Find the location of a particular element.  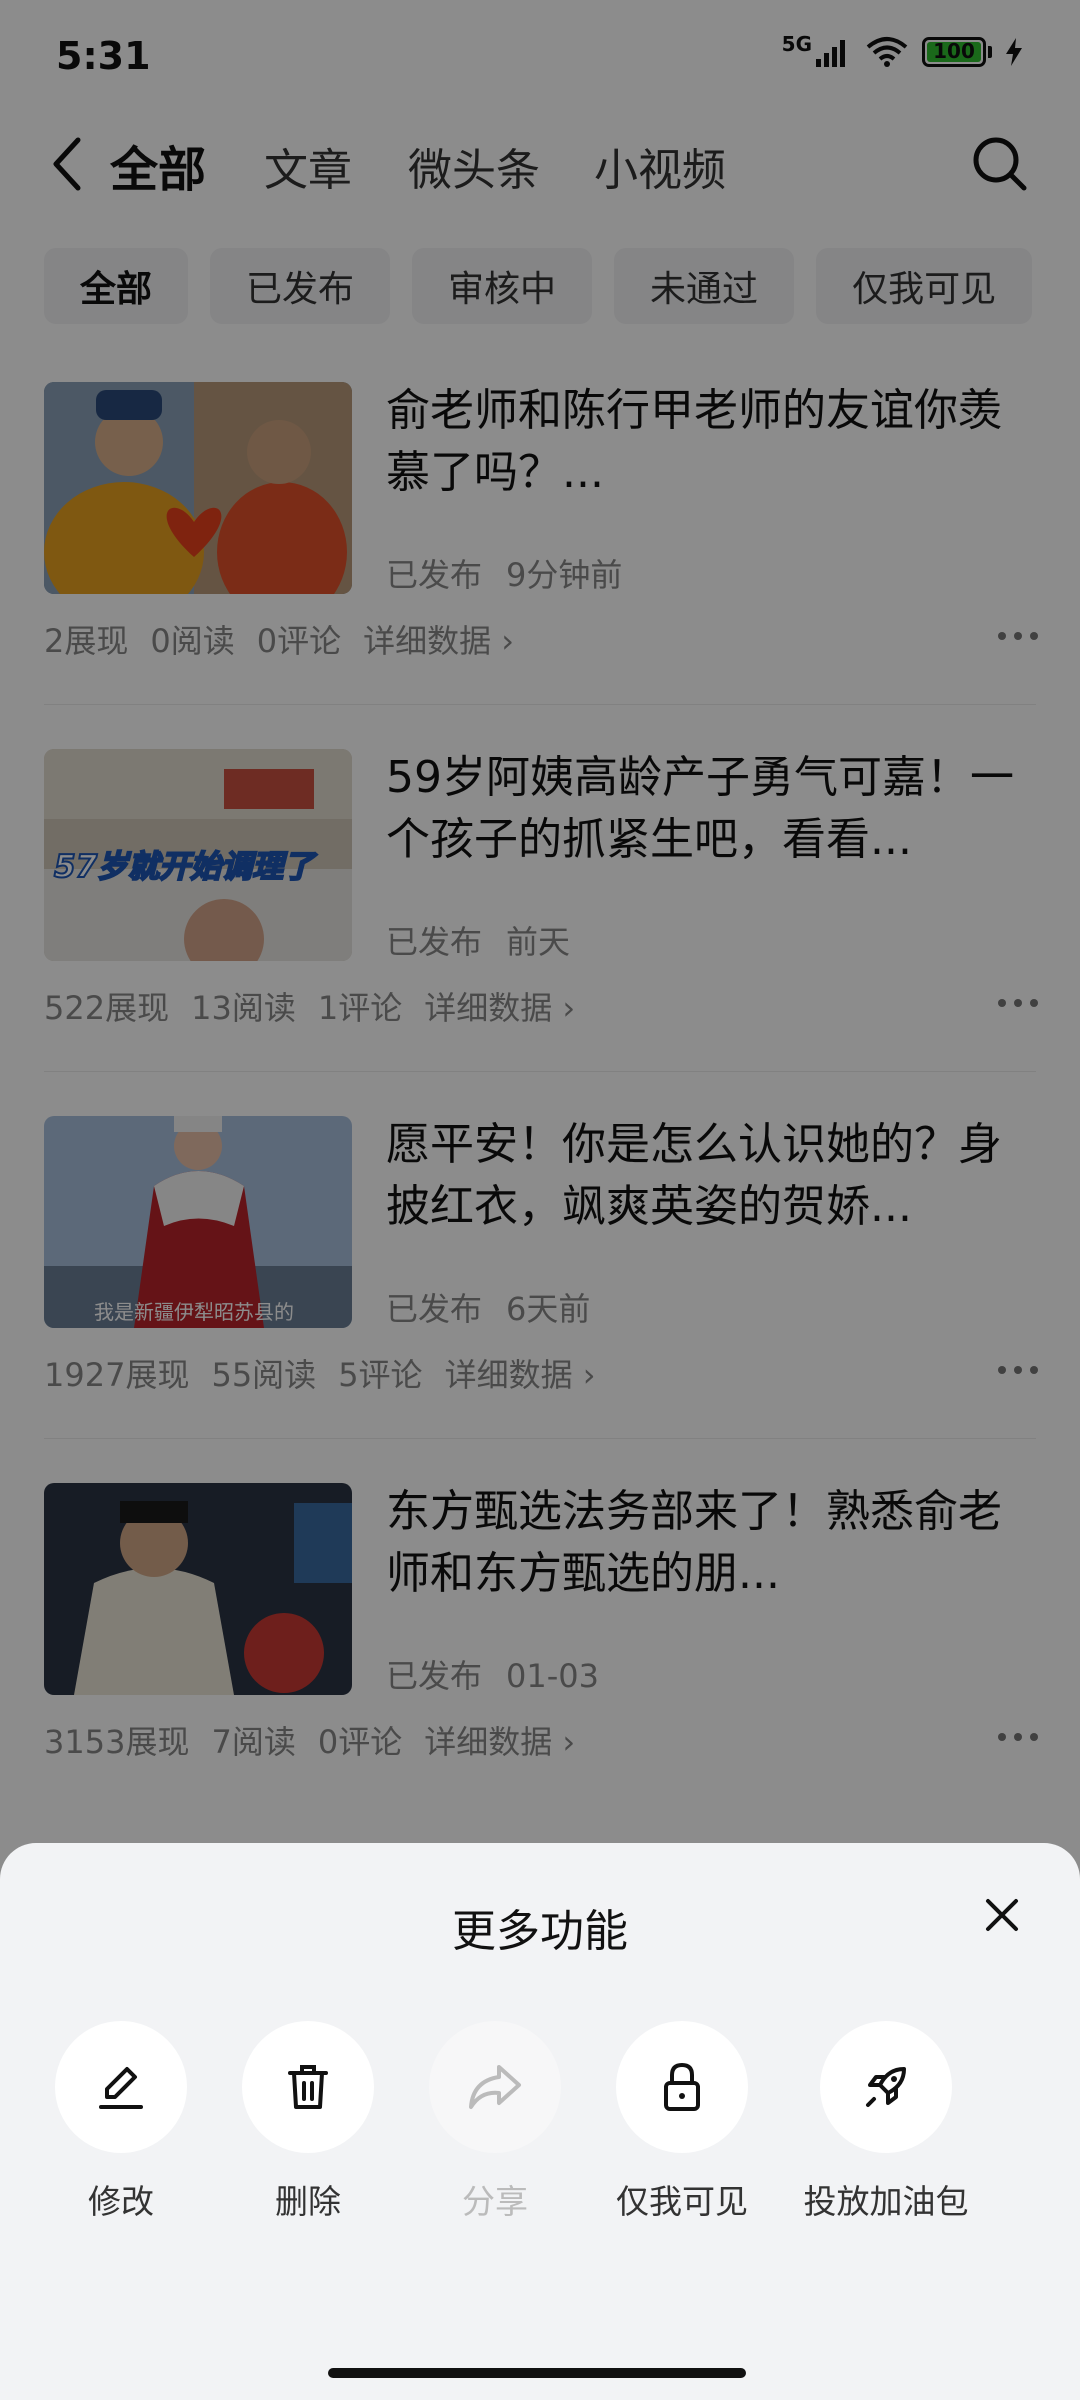

share-icon is located at coordinates (495, 2087).